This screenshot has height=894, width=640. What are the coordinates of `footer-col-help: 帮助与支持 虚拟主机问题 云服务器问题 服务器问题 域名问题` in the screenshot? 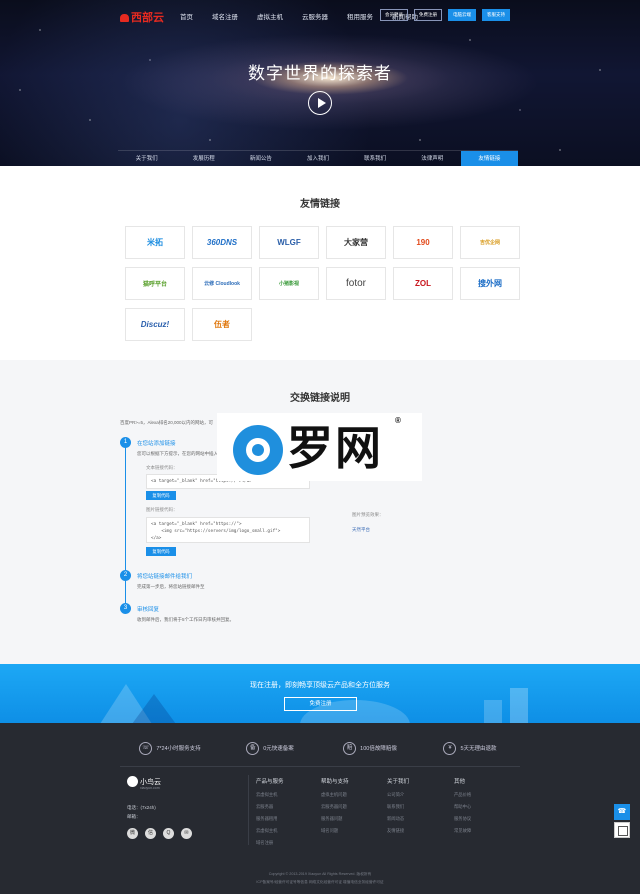 It's located at (335, 808).